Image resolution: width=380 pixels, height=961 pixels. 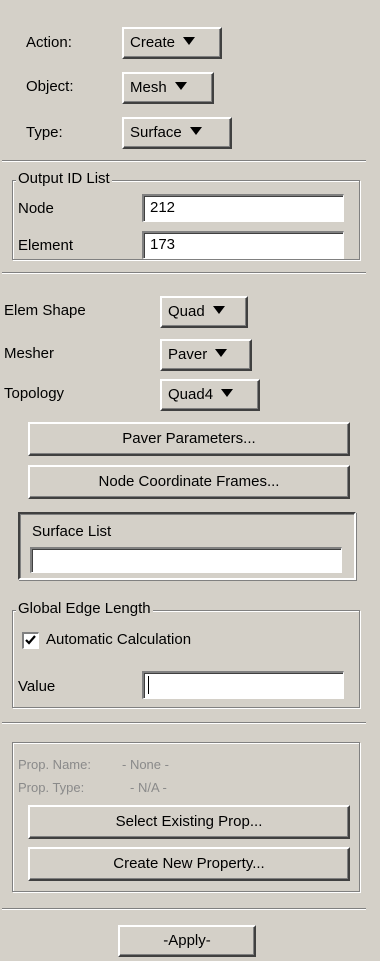 I want to click on elem-shape-label: Elem Shape, so click(x=45, y=310).